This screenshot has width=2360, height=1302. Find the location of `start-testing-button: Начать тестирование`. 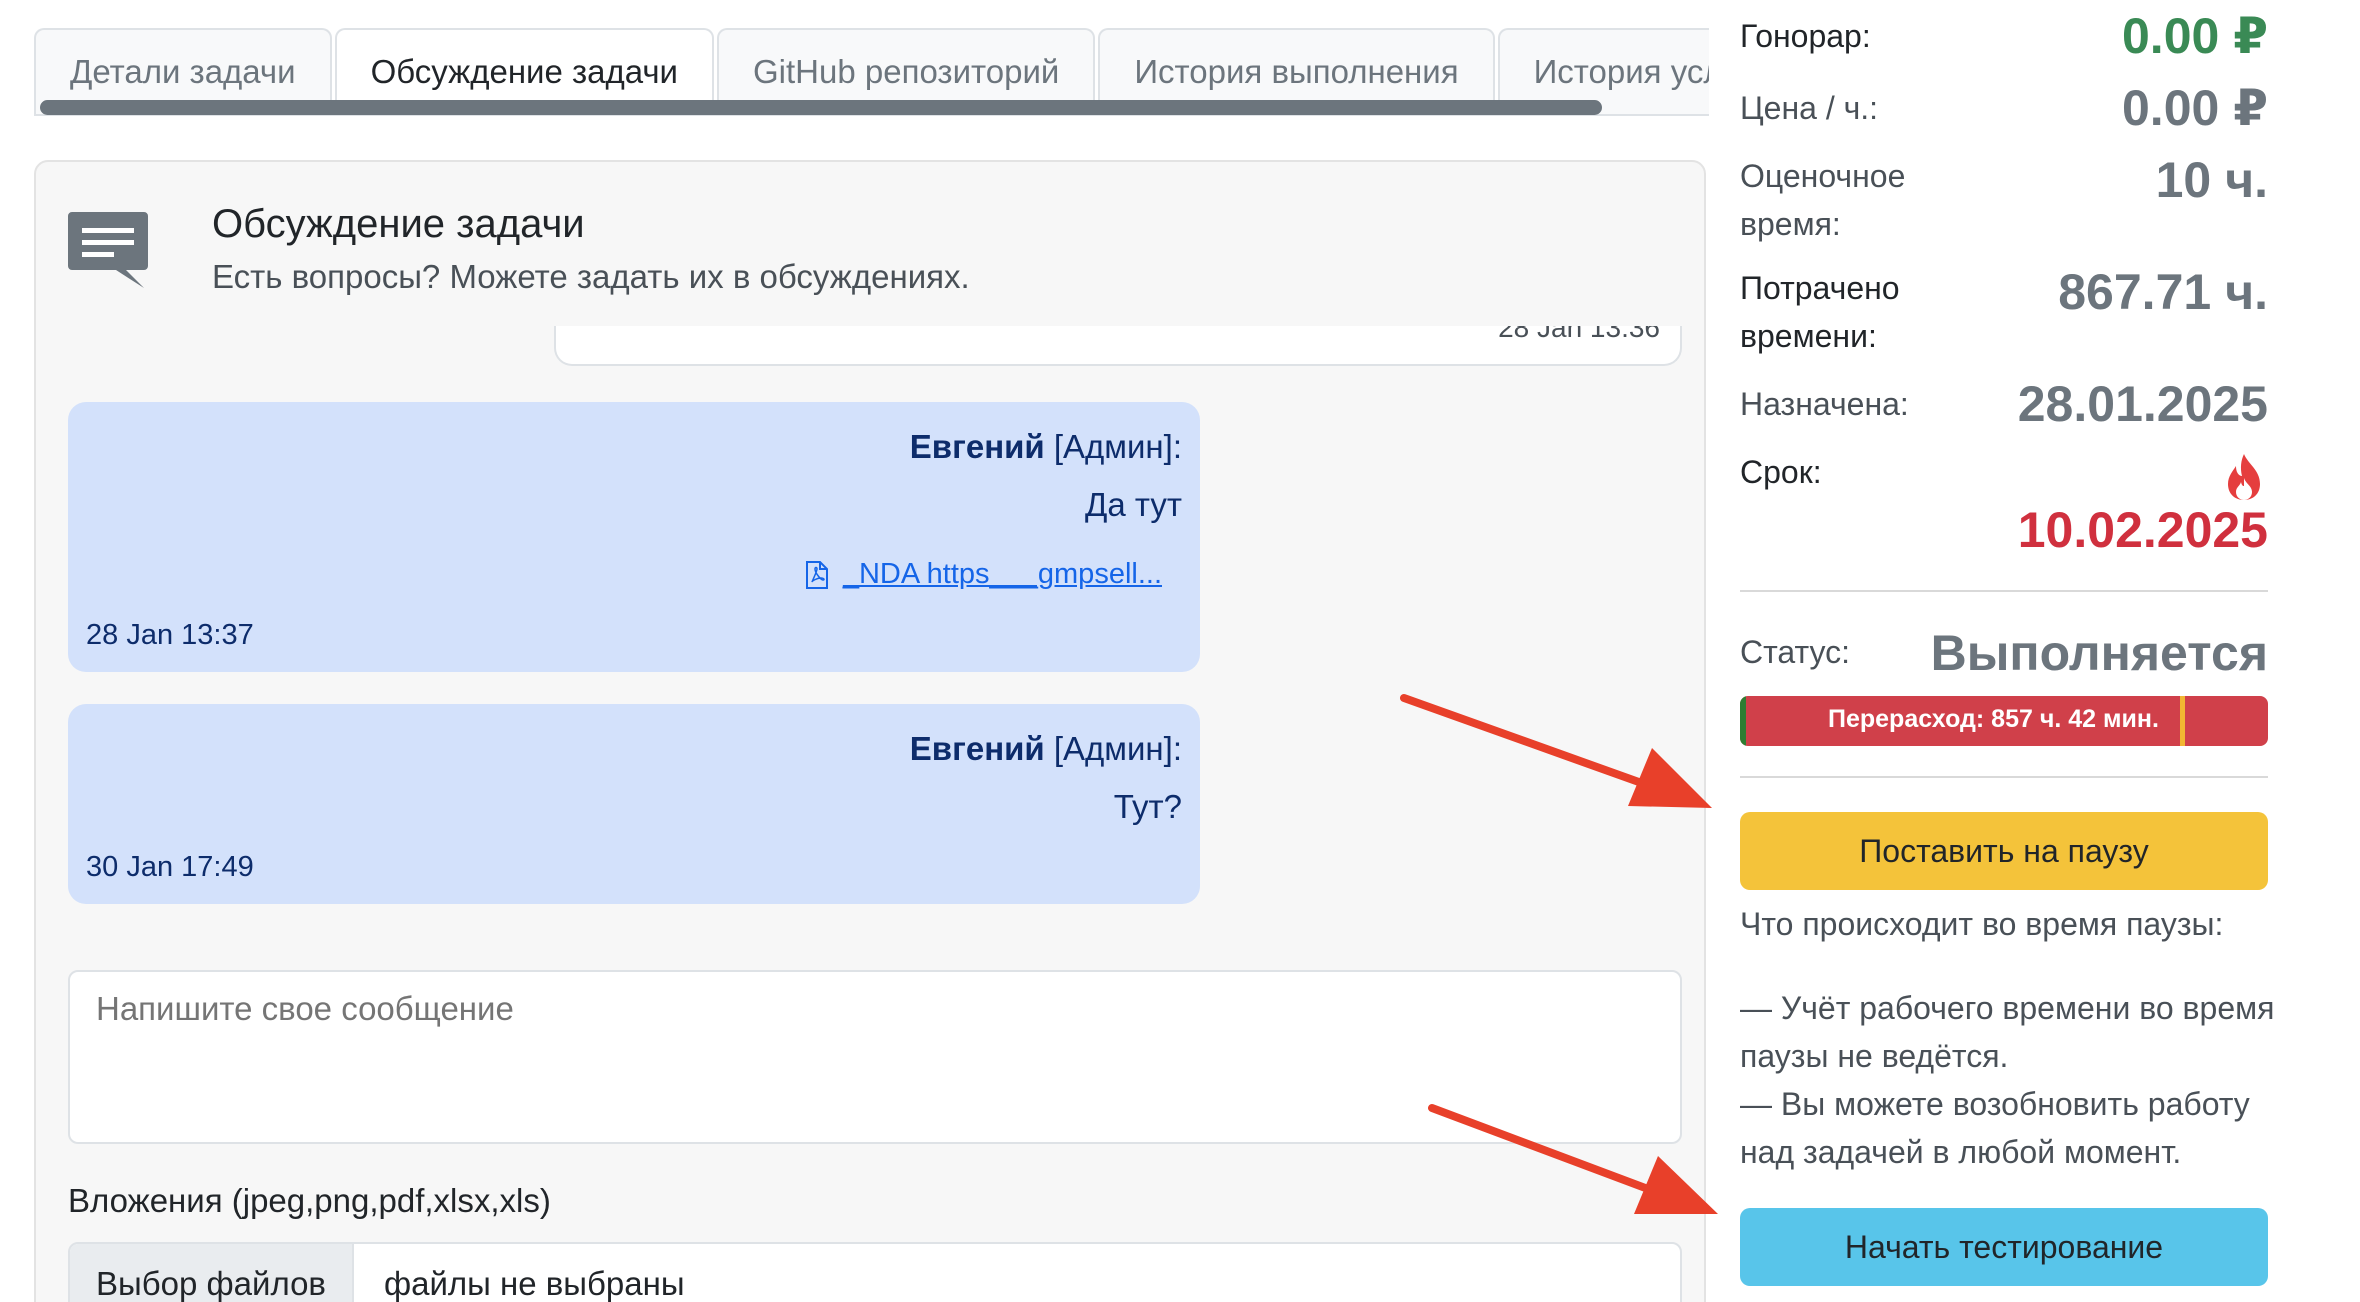

start-testing-button: Начать тестирование is located at coordinates (2004, 1247).